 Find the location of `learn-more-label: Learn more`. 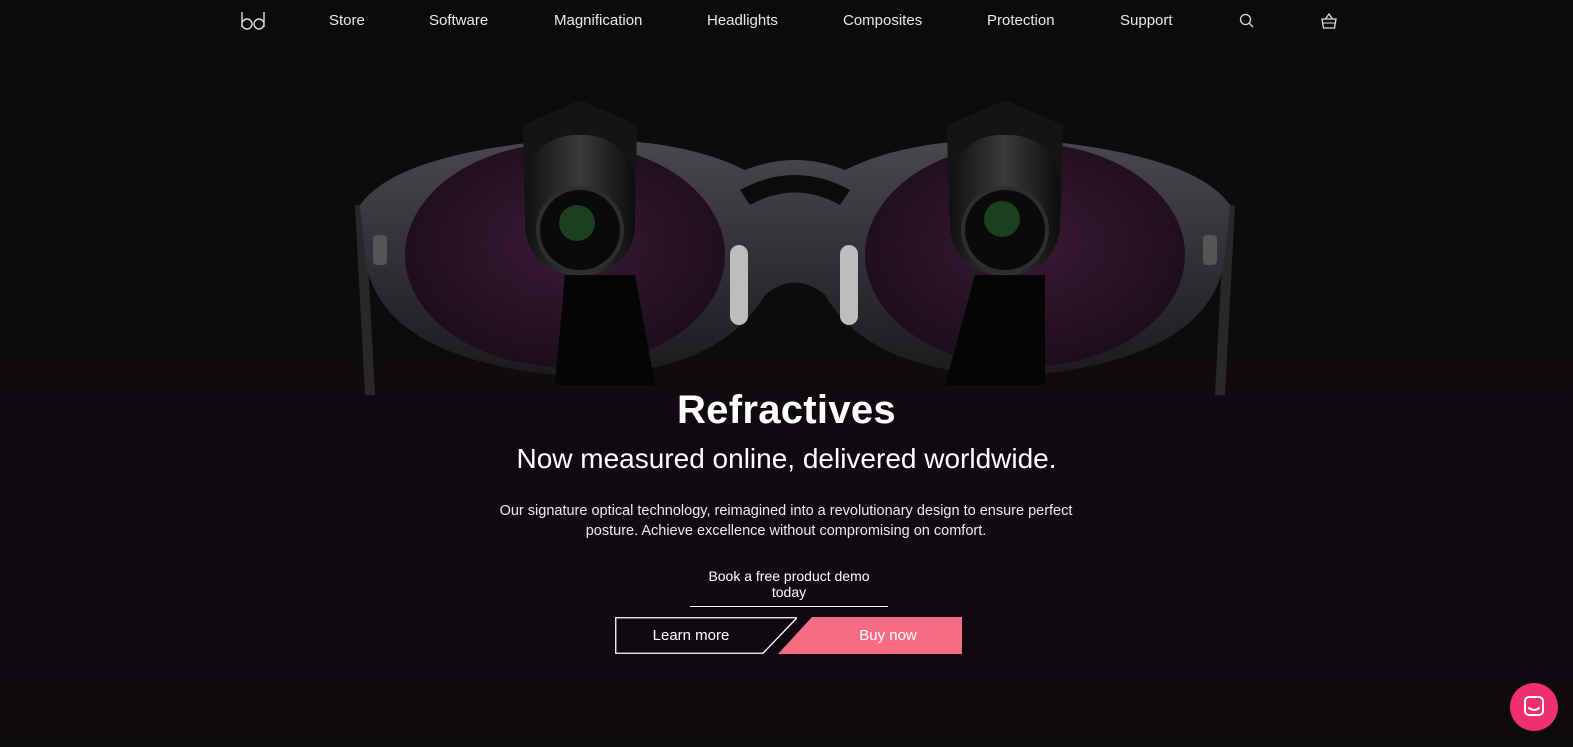

learn-more-label: Learn more is located at coordinates (691, 635).